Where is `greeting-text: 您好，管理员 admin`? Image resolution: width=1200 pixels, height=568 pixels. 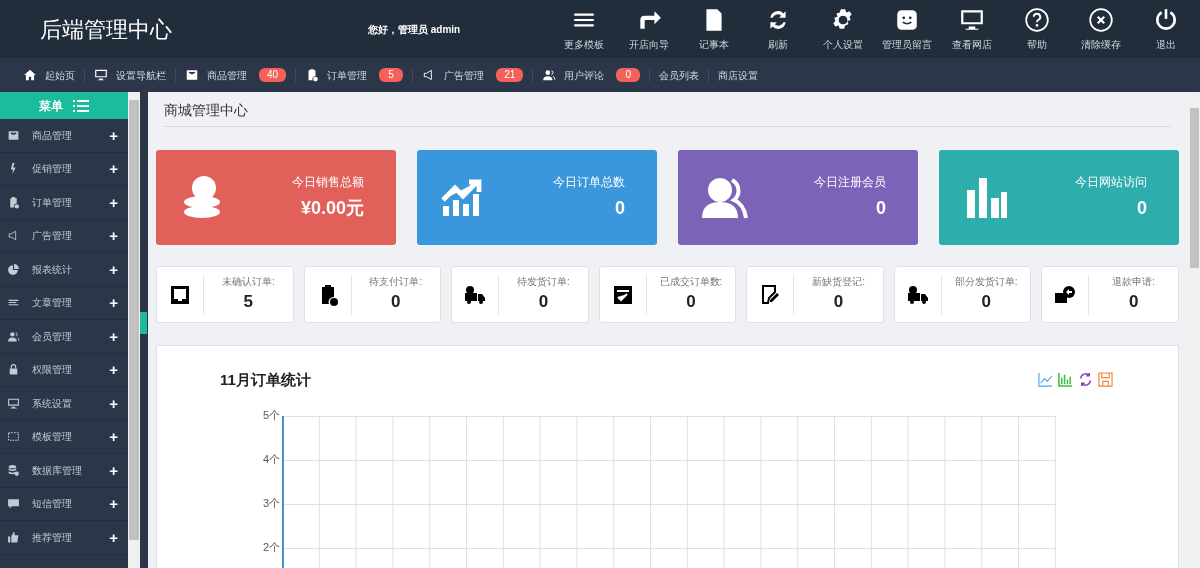
greeting-text: 您好，管理员 admin is located at coordinates (414, 29).